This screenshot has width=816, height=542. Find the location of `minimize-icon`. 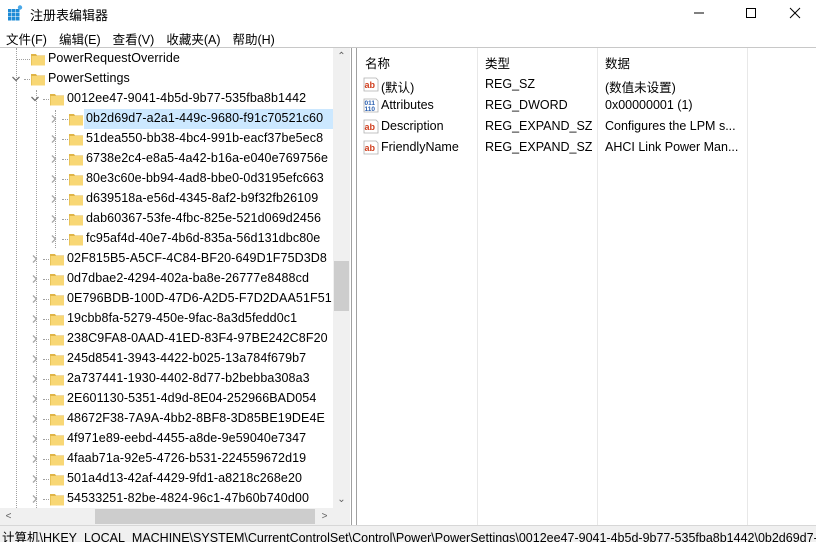

minimize-icon is located at coordinates (699, 13).